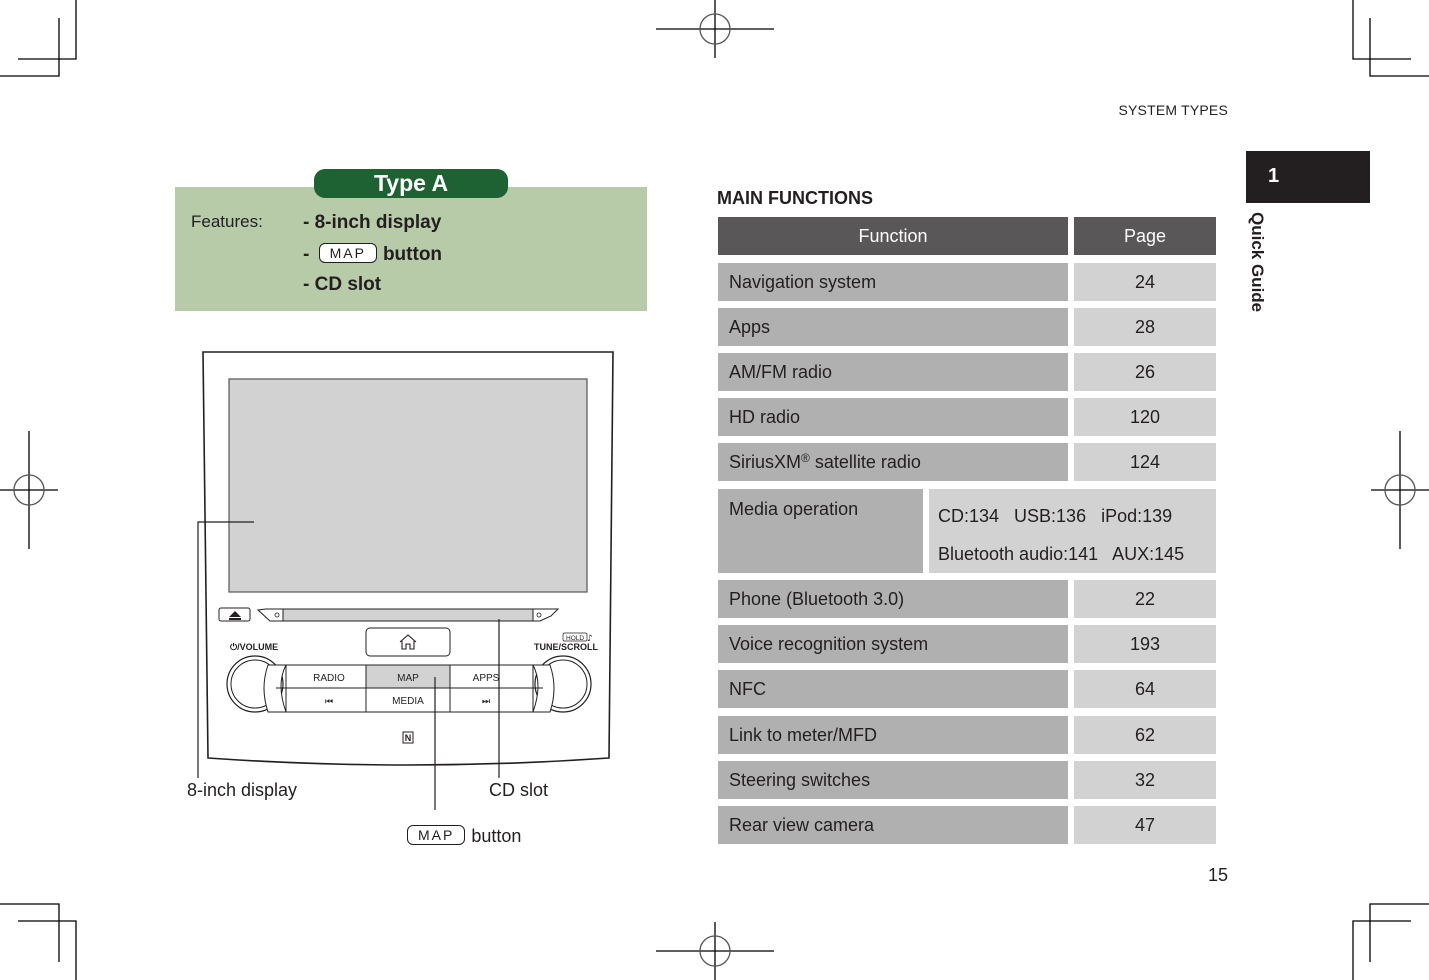 The height and width of the screenshot is (980, 1429). I want to click on crop-mark-bottom-right-outer, so click(1381, 950).